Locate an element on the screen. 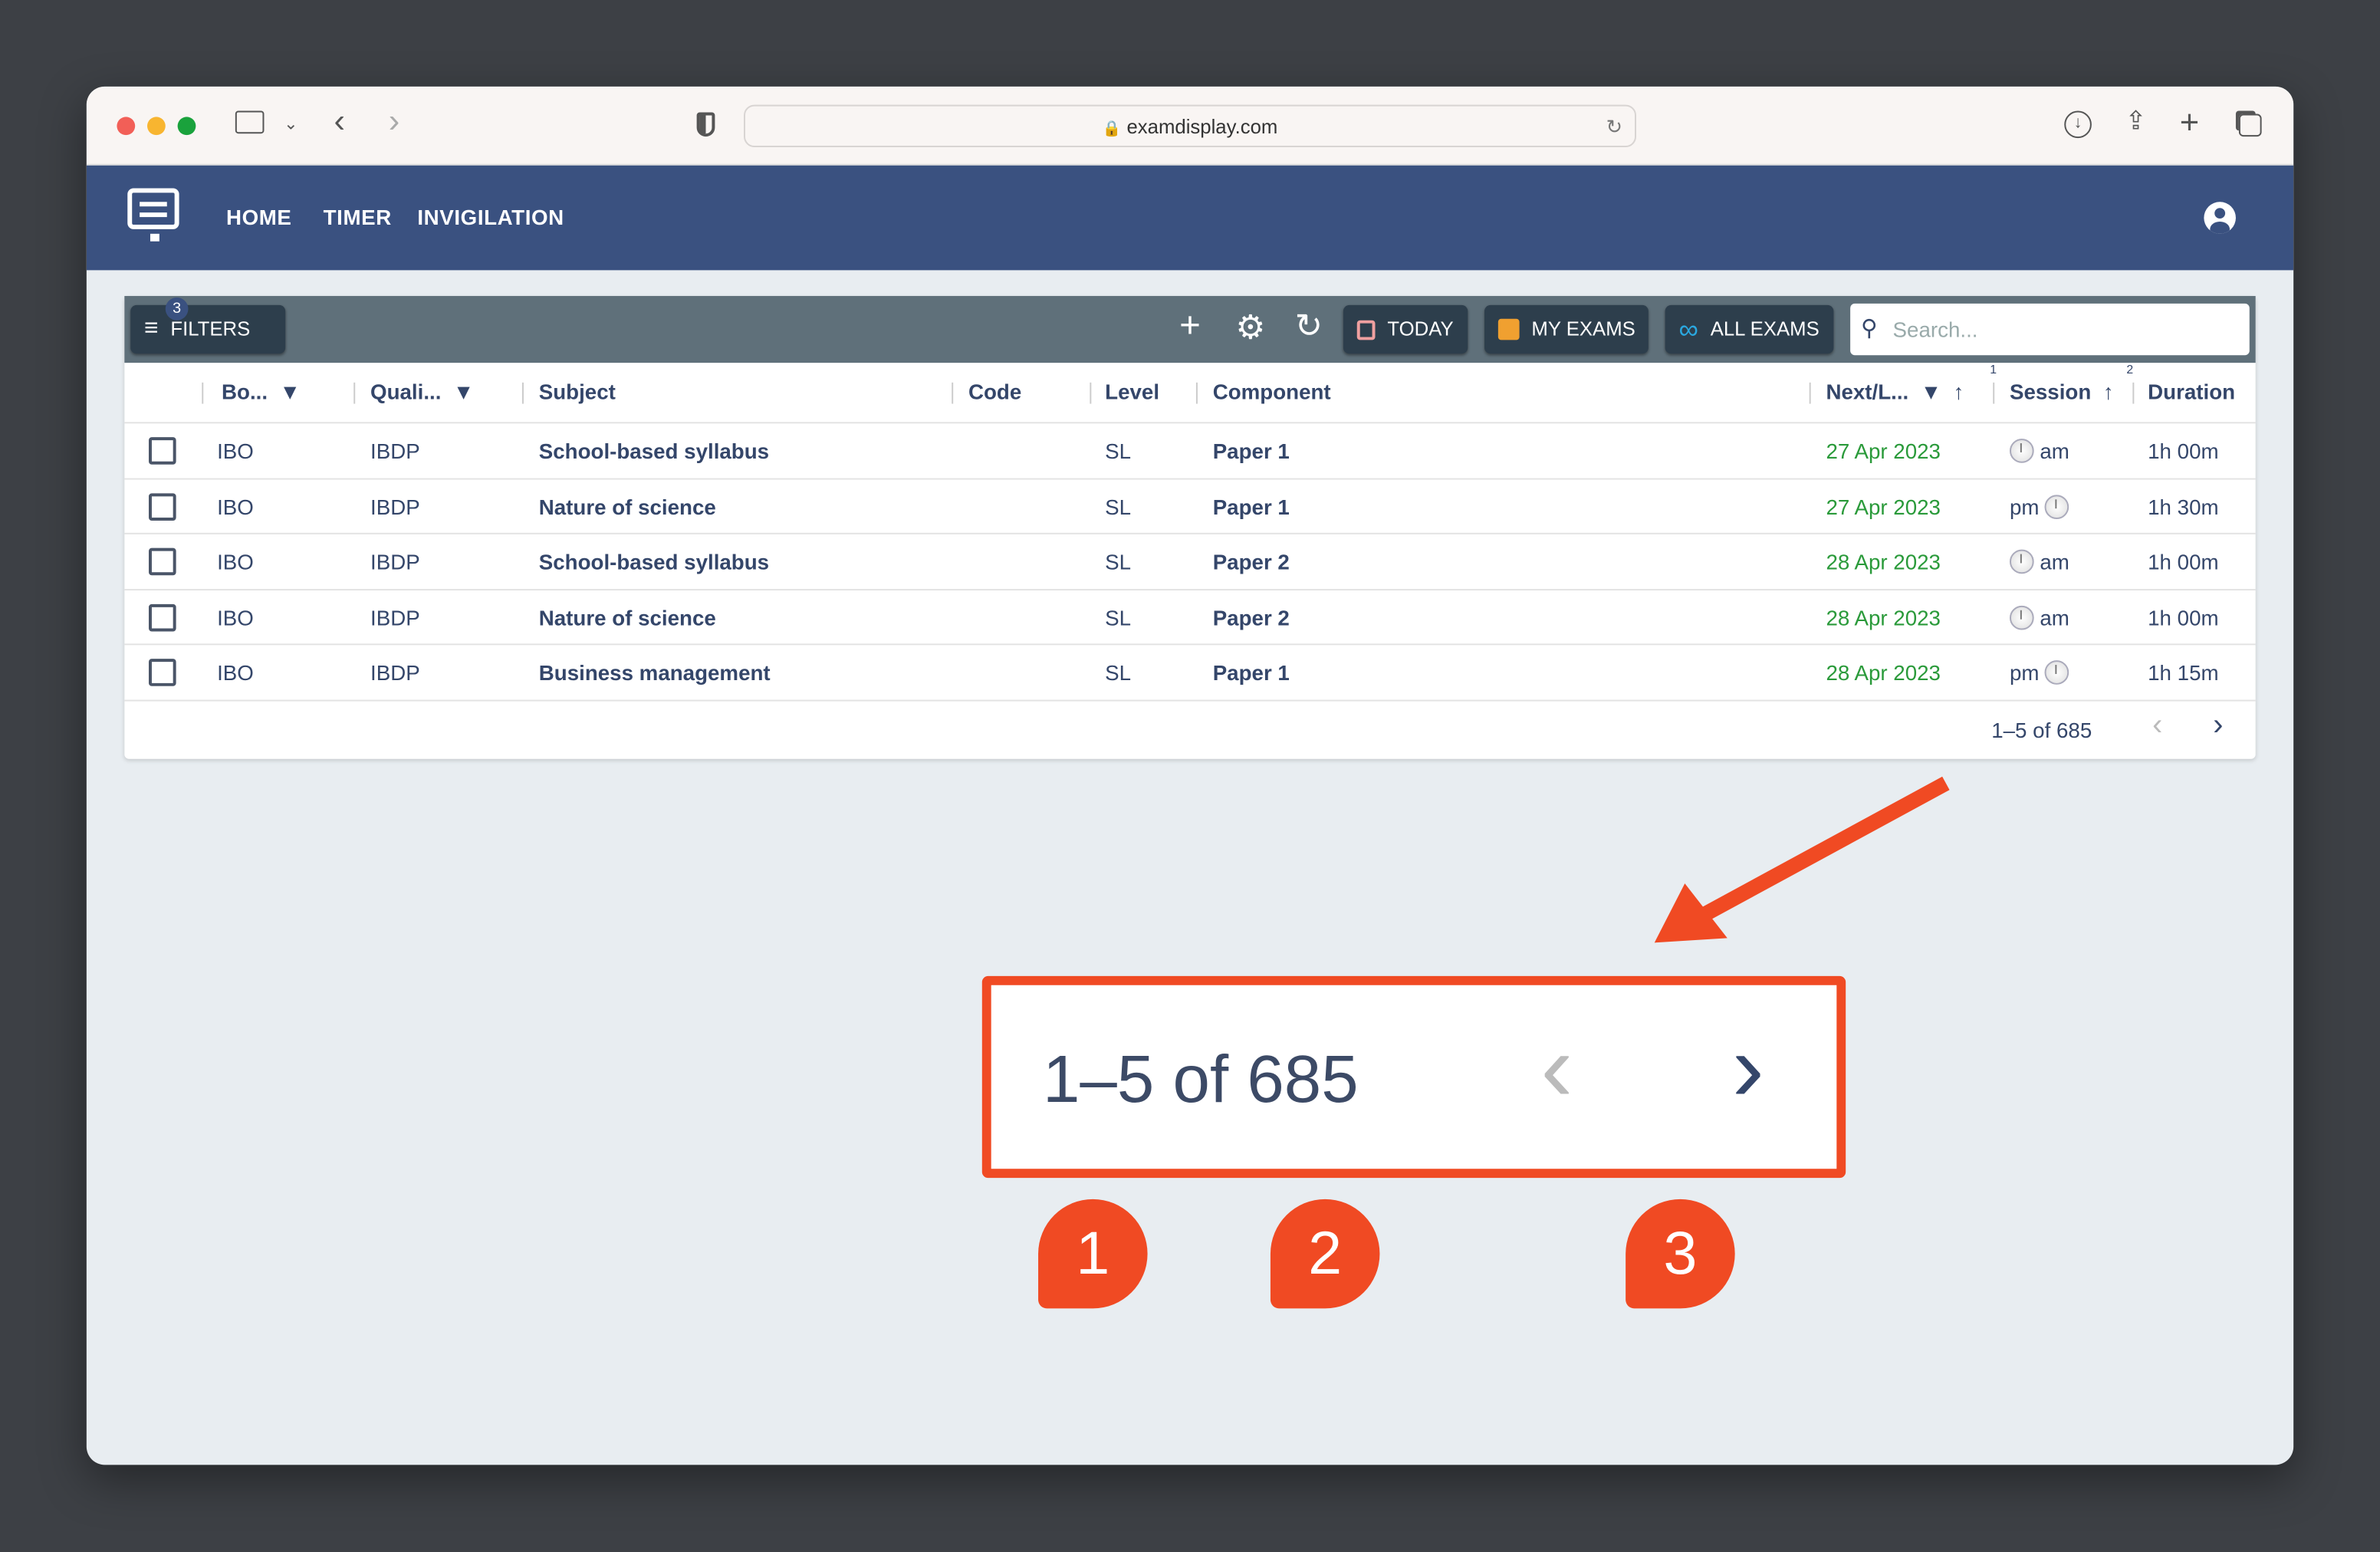 The image size is (2380, 1552). callout-previous-icon: ‹ is located at coordinates (1557, 1067).